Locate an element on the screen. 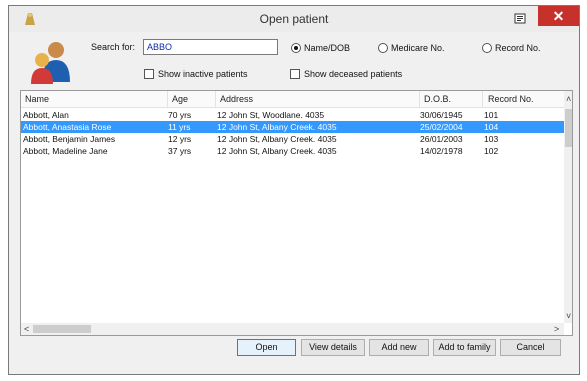  cell-record-no: 104 is located at coordinates (491, 127).